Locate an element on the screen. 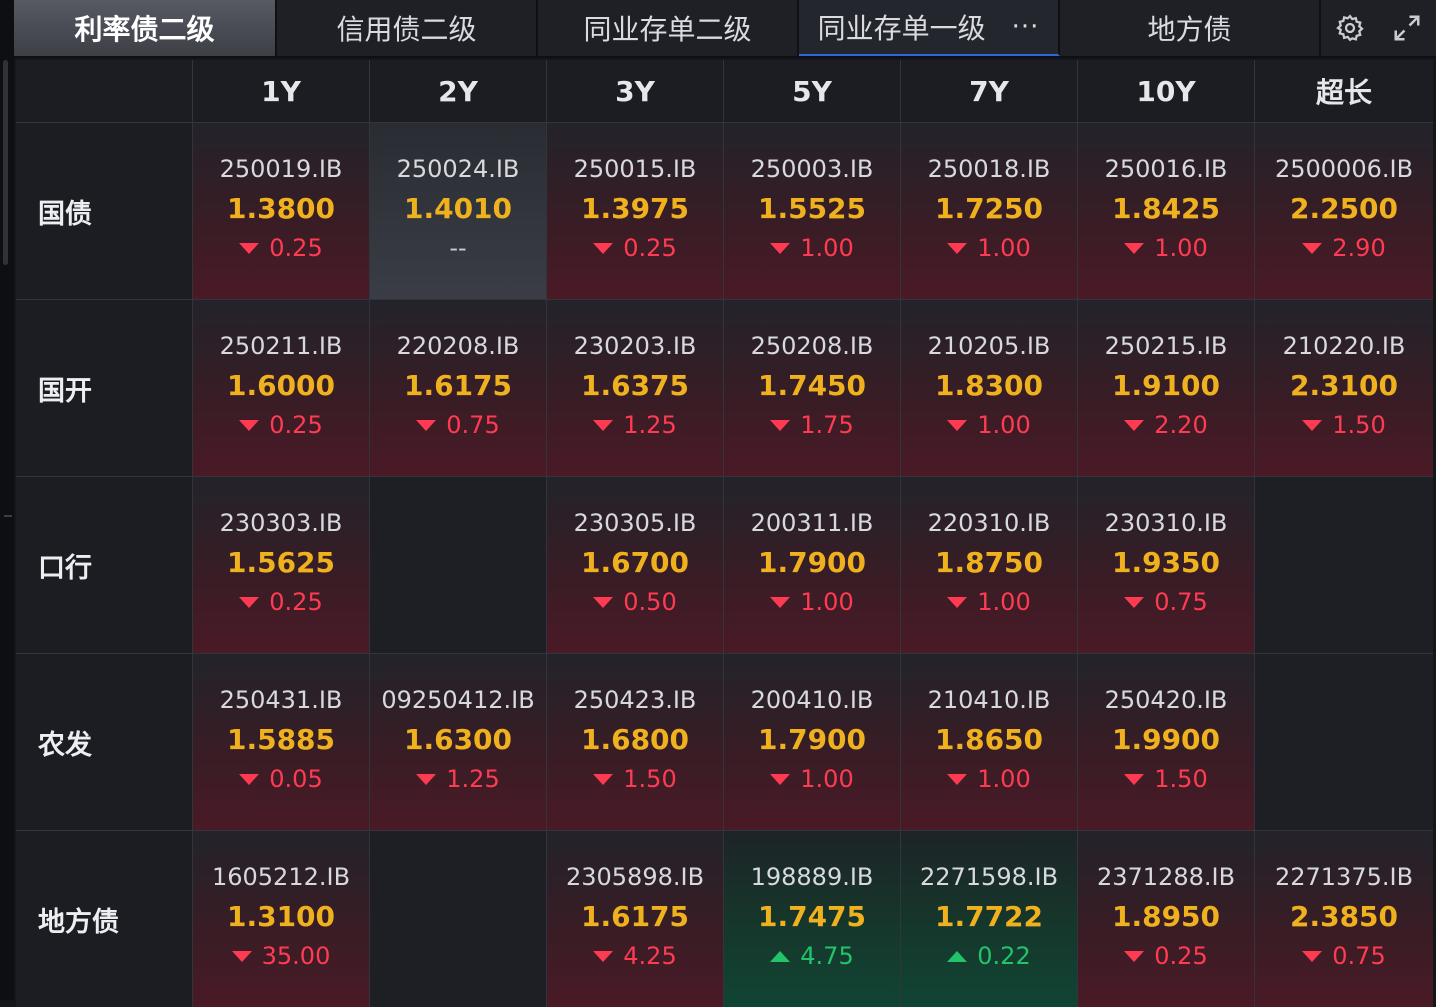  bond-quote-cell: 230310.IB 1.9350 0.75 is located at coordinates (1166, 565).